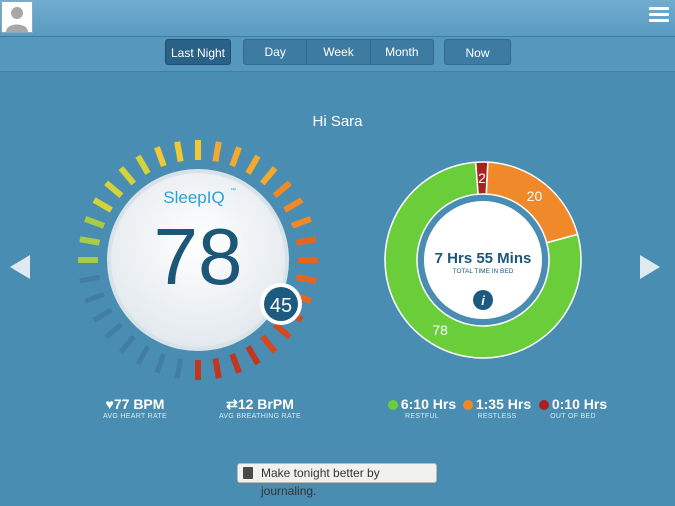  I want to click on restless-dot-icon, so click(467, 405).